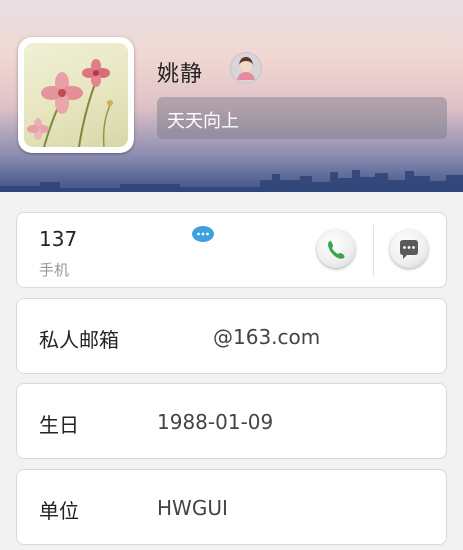 The image size is (463, 550). I want to click on email-label: 私人邮箱, so click(79, 340).